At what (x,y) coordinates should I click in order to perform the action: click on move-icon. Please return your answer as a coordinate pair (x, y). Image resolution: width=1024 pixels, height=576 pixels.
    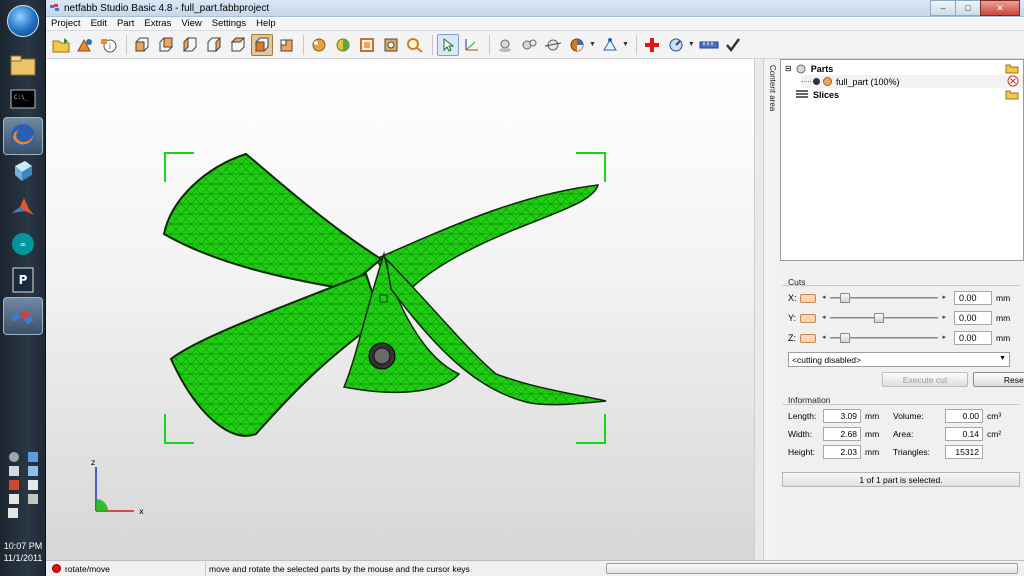
    Looking at the image, I should click on (505, 45).